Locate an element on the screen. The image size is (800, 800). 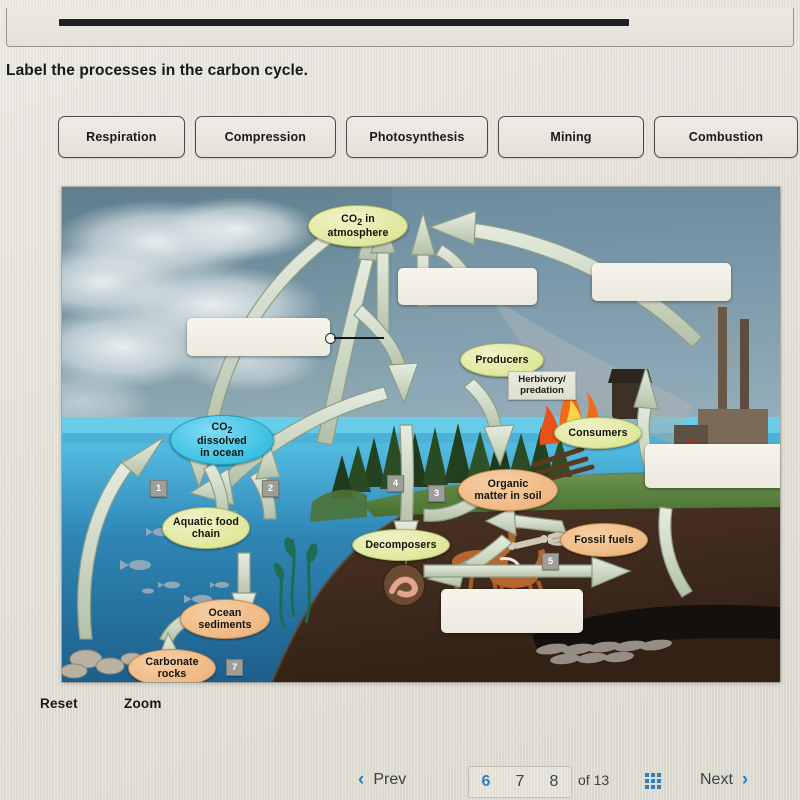
word-chip-mining: Mining is located at coordinates (571, 137).